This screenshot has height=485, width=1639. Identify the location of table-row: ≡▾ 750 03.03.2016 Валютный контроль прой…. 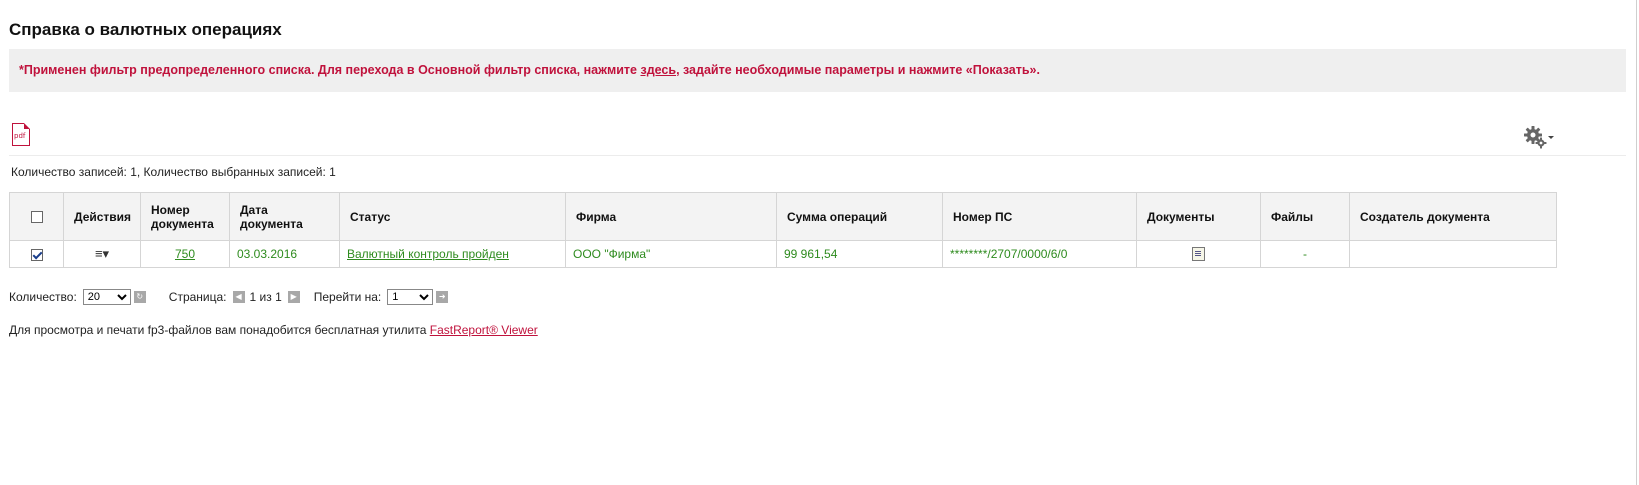
(783, 254).